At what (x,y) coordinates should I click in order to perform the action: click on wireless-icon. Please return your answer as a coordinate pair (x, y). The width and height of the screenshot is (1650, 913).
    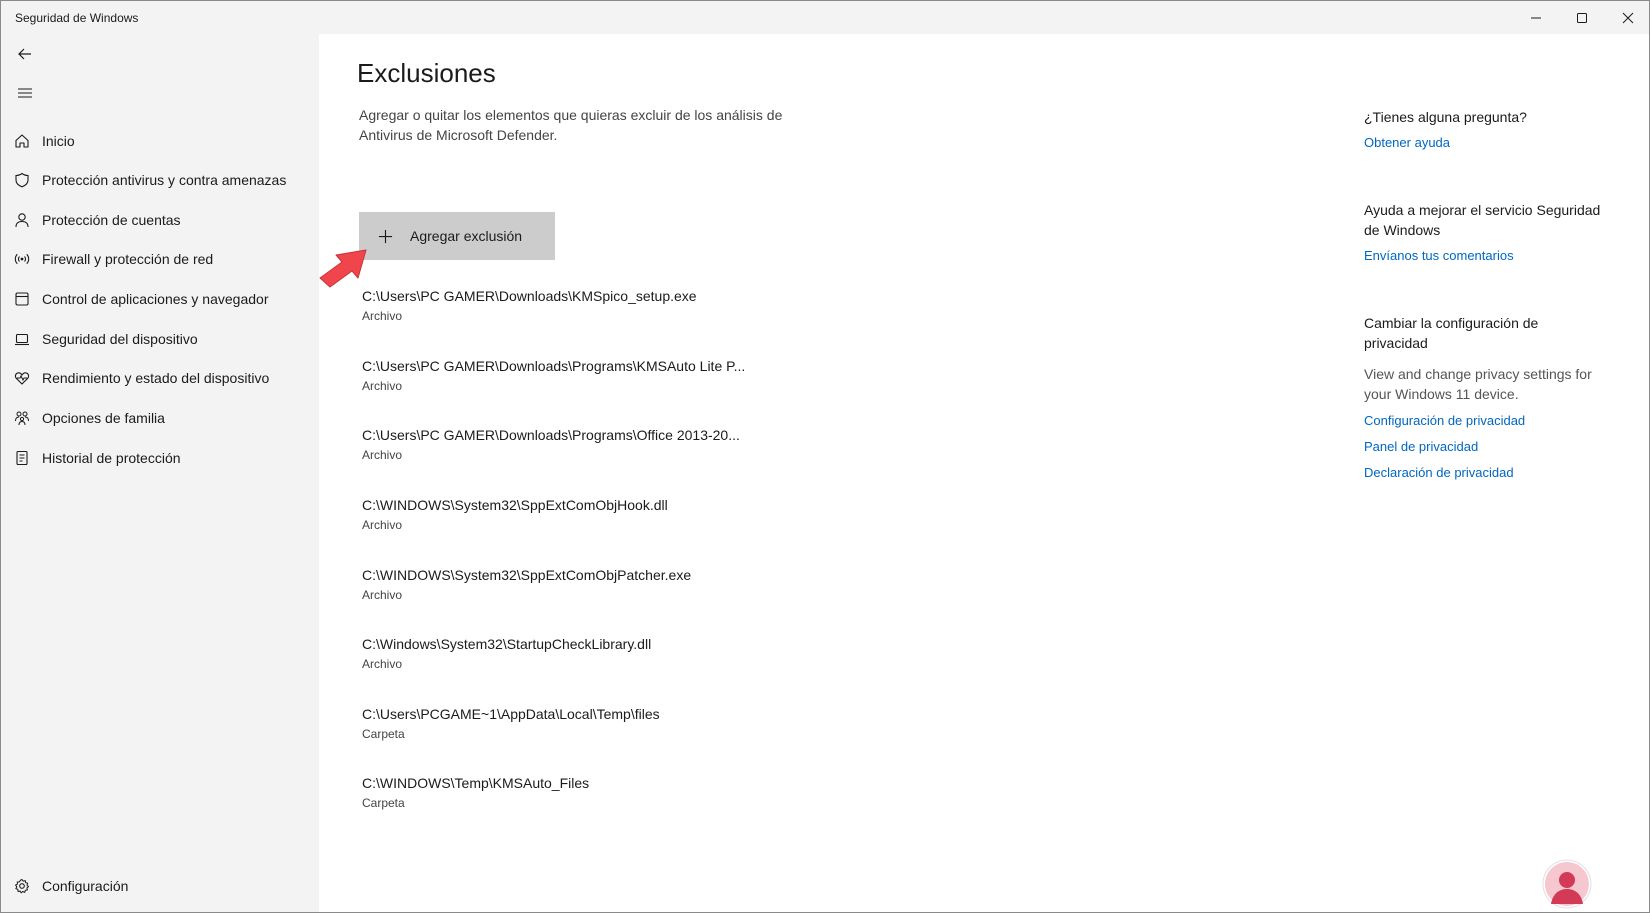
    Looking at the image, I should click on (22, 259).